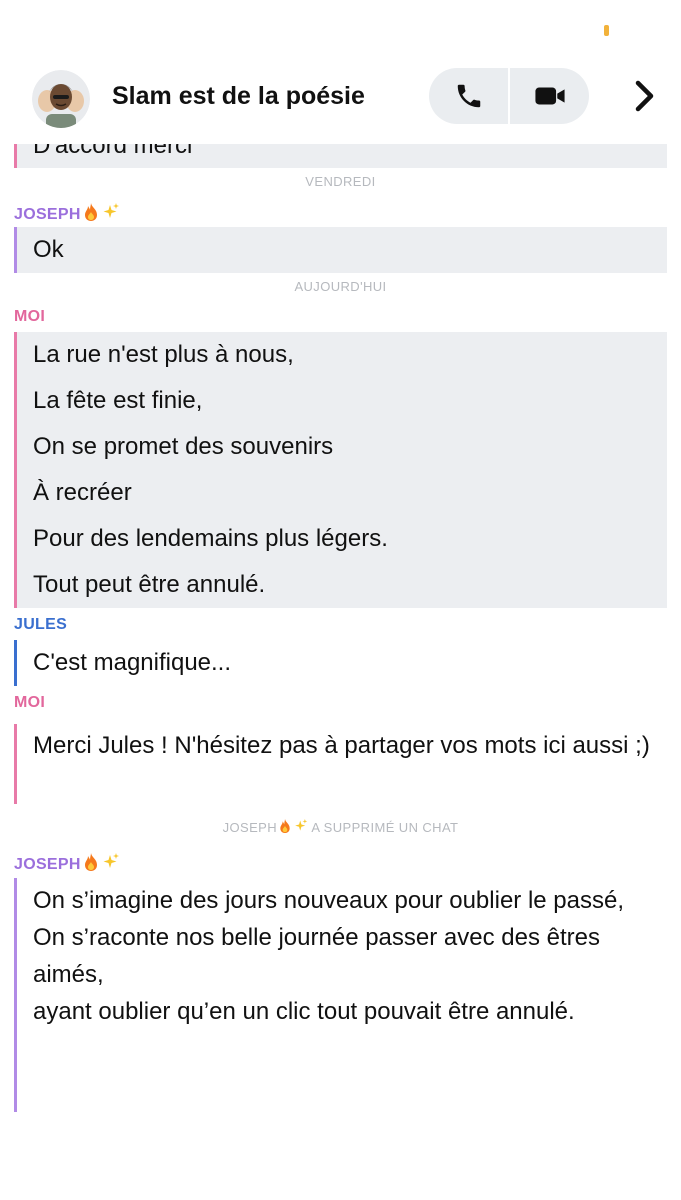 This screenshot has height=1200, width=681. What do you see at coordinates (340, 30) in the screenshot?
I see `status-bar` at bounding box center [340, 30].